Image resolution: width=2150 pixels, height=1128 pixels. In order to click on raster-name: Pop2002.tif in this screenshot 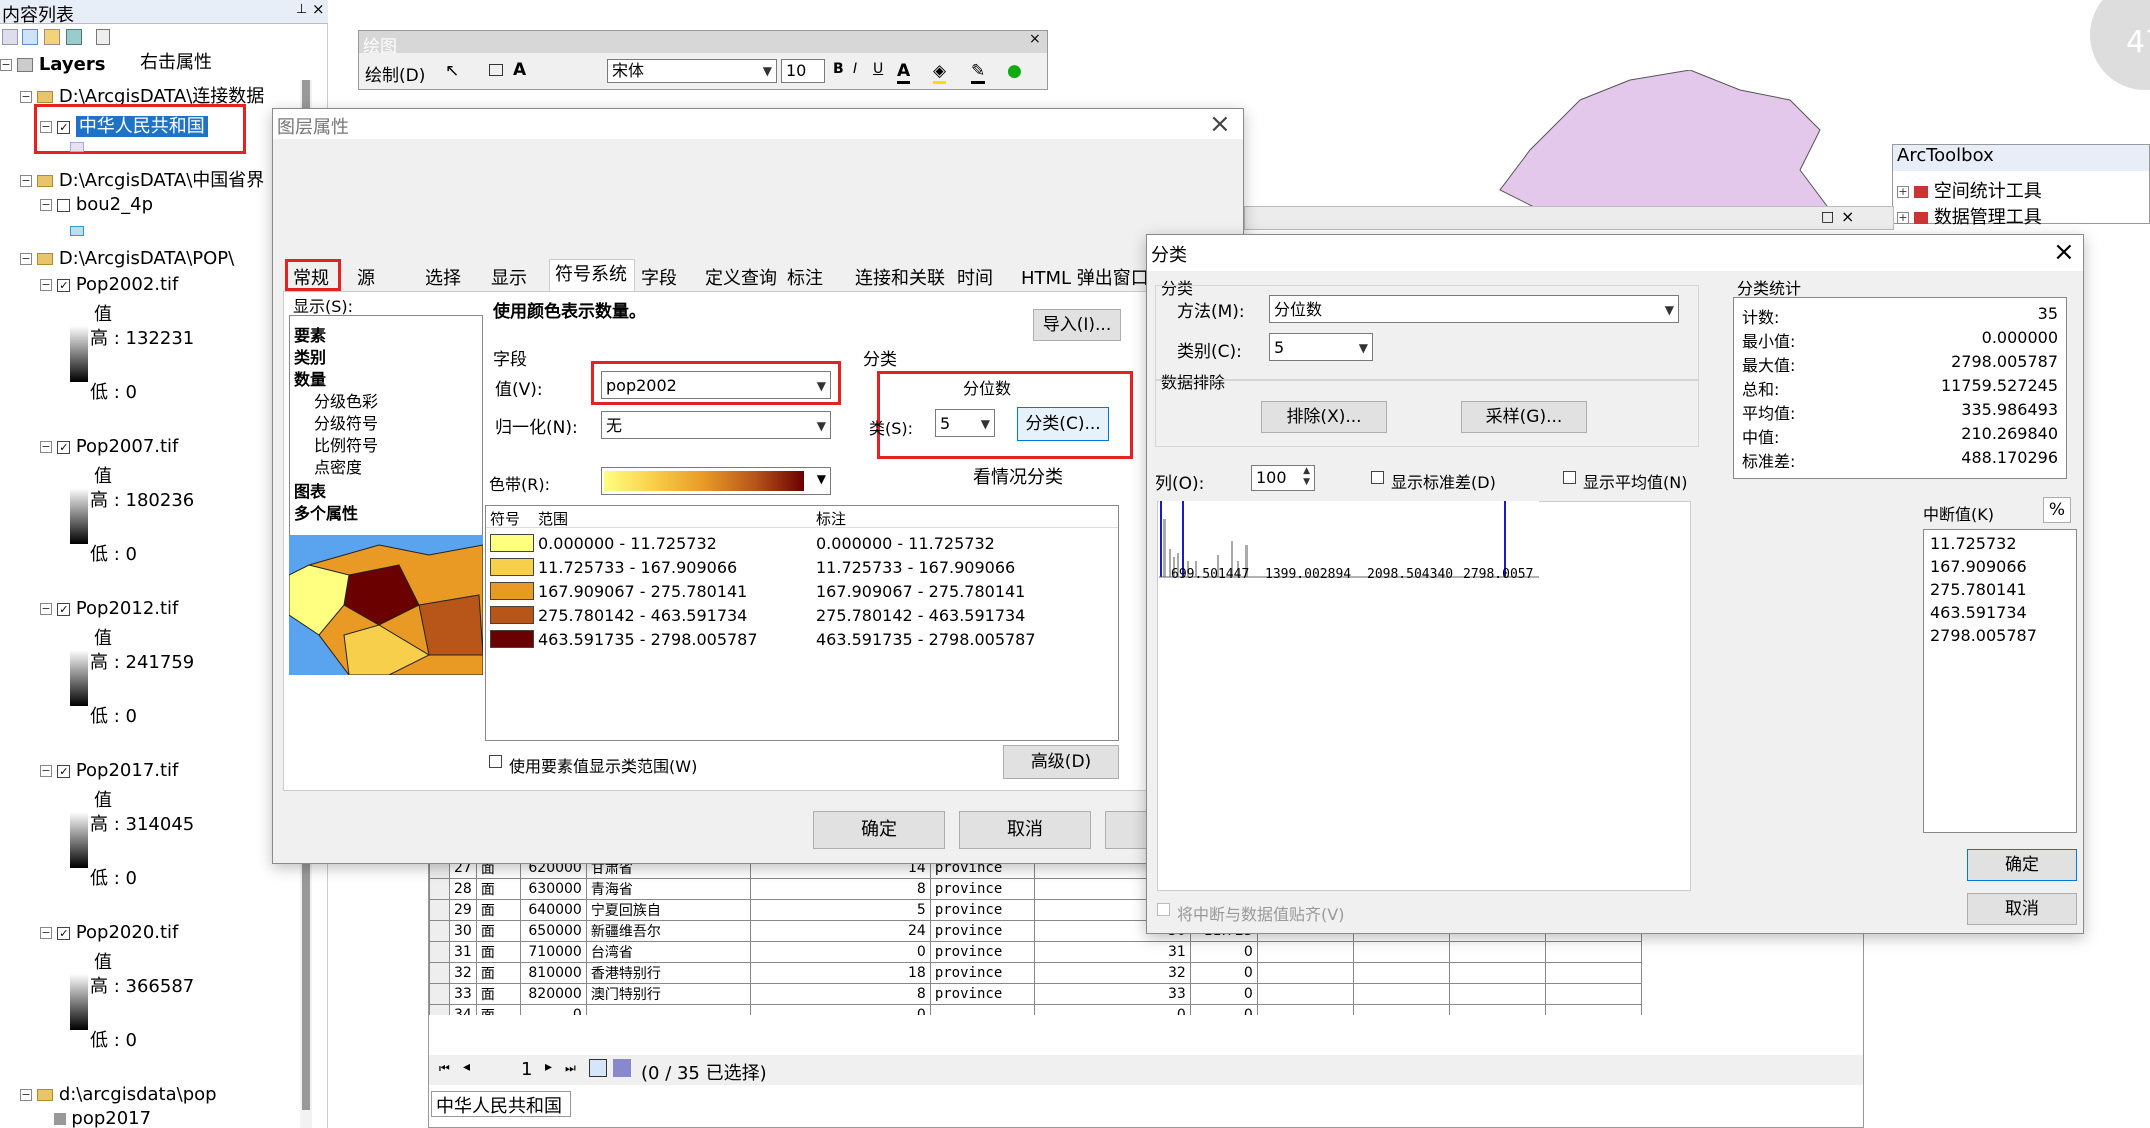, I will do `click(127, 284)`.